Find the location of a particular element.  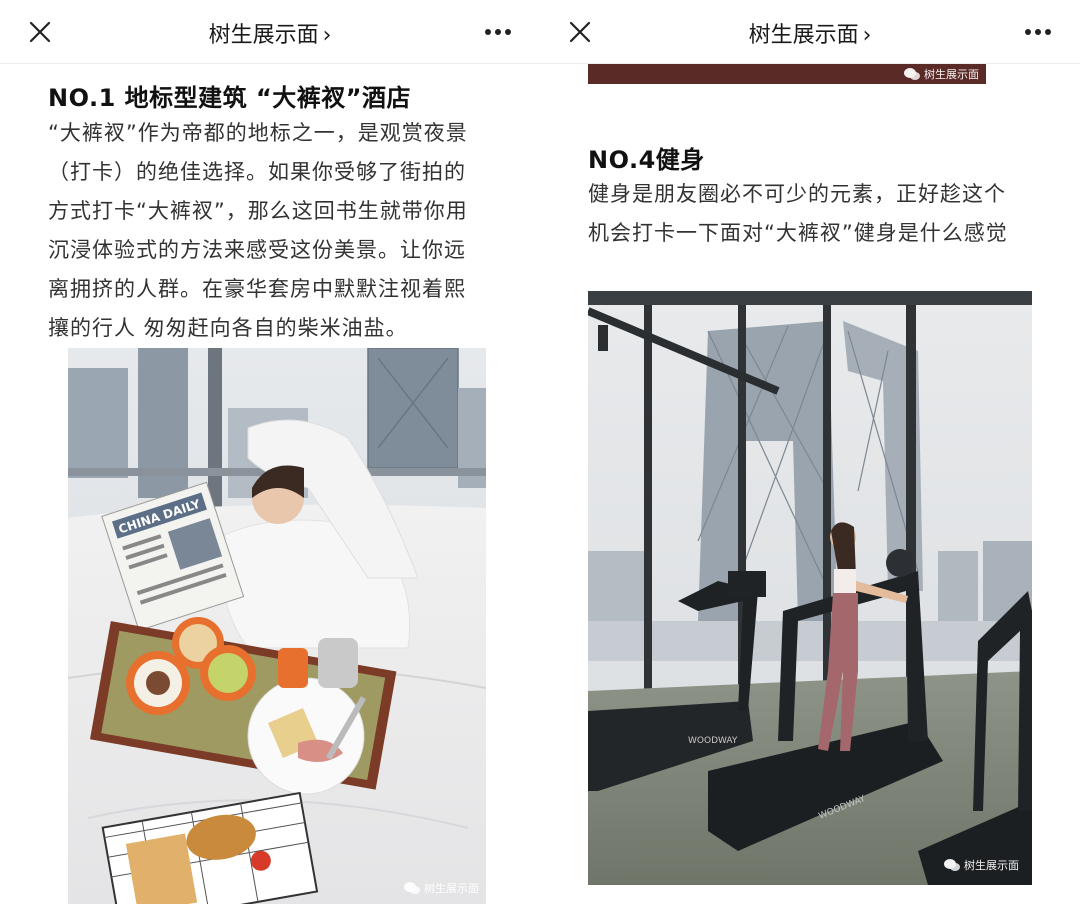

section-heading: NO.1 地标型建筑 “大裤衩”酒店 is located at coordinates (230, 98).